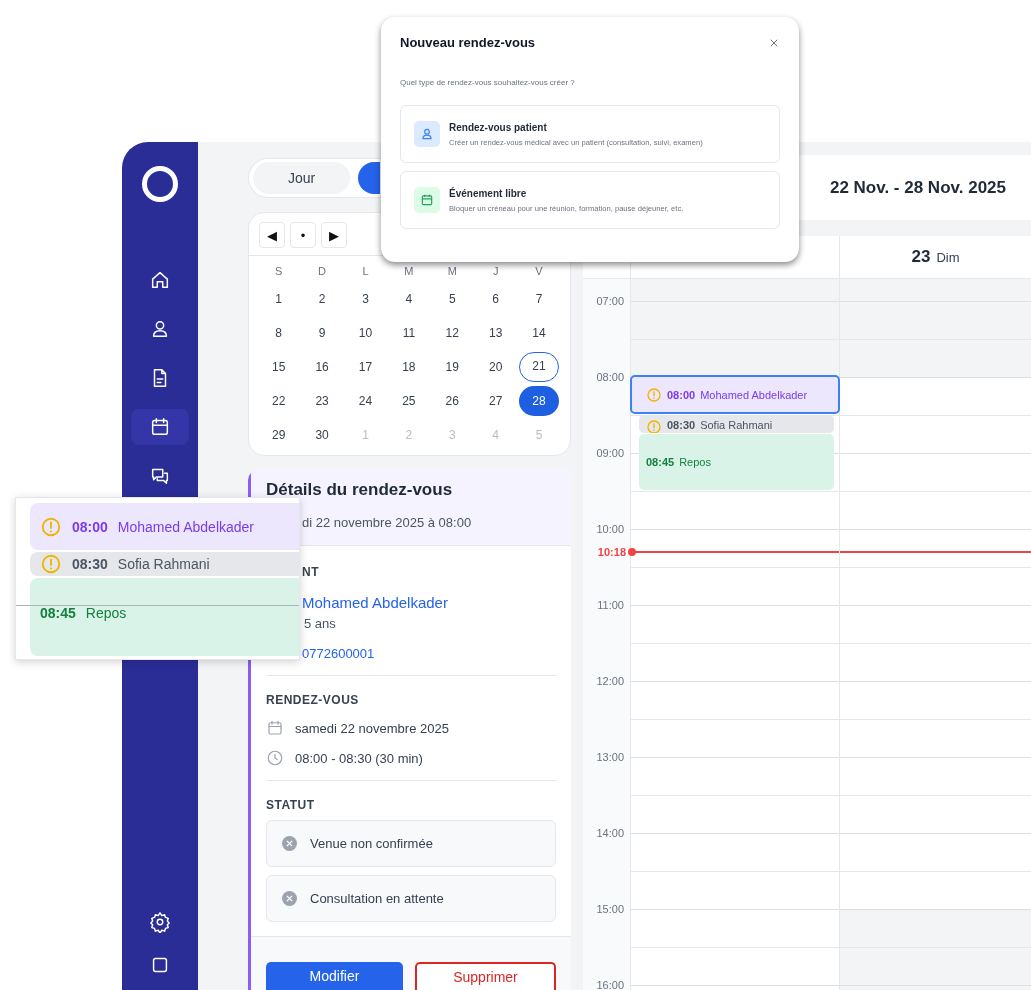 This screenshot has width=1031, height=990. I want to click on status-item: Consultation en attente, so click(411, 898).